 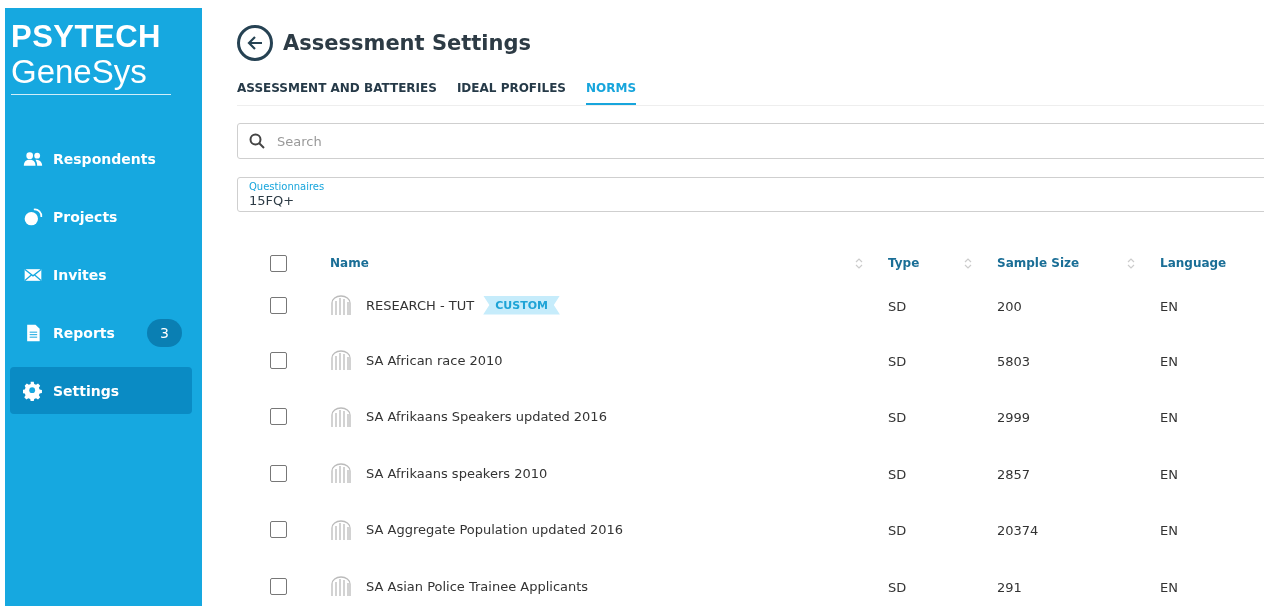 I want to click on table-cell: SA Afrikaans speakers 2010, so click(x=457, y=473).